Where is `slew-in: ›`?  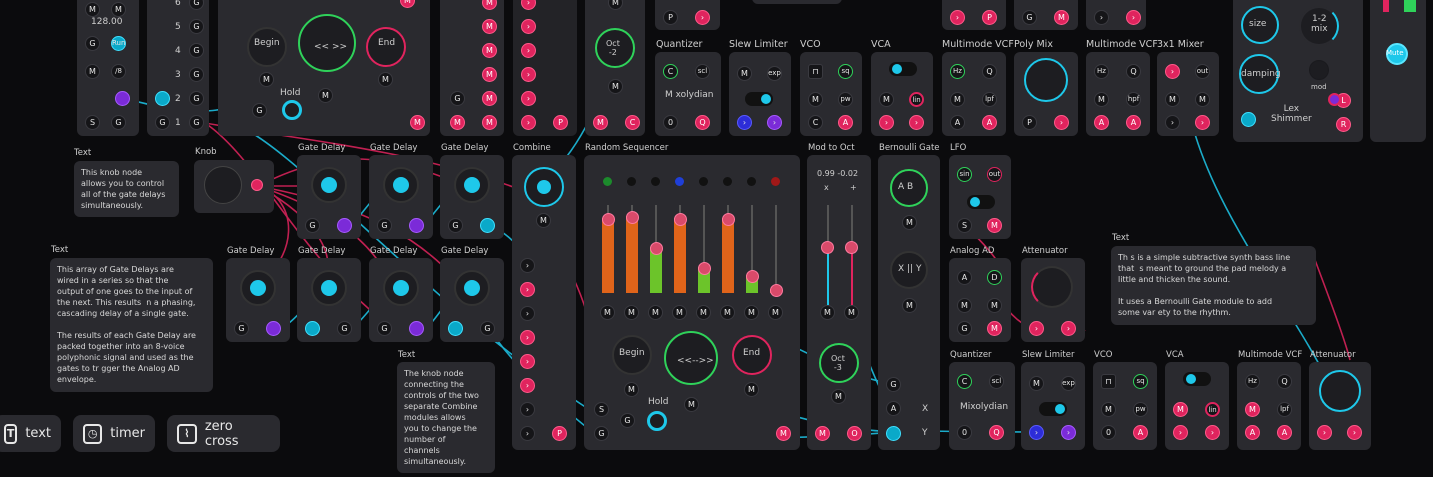
slew-in: › is located at coordinates (744, 122).